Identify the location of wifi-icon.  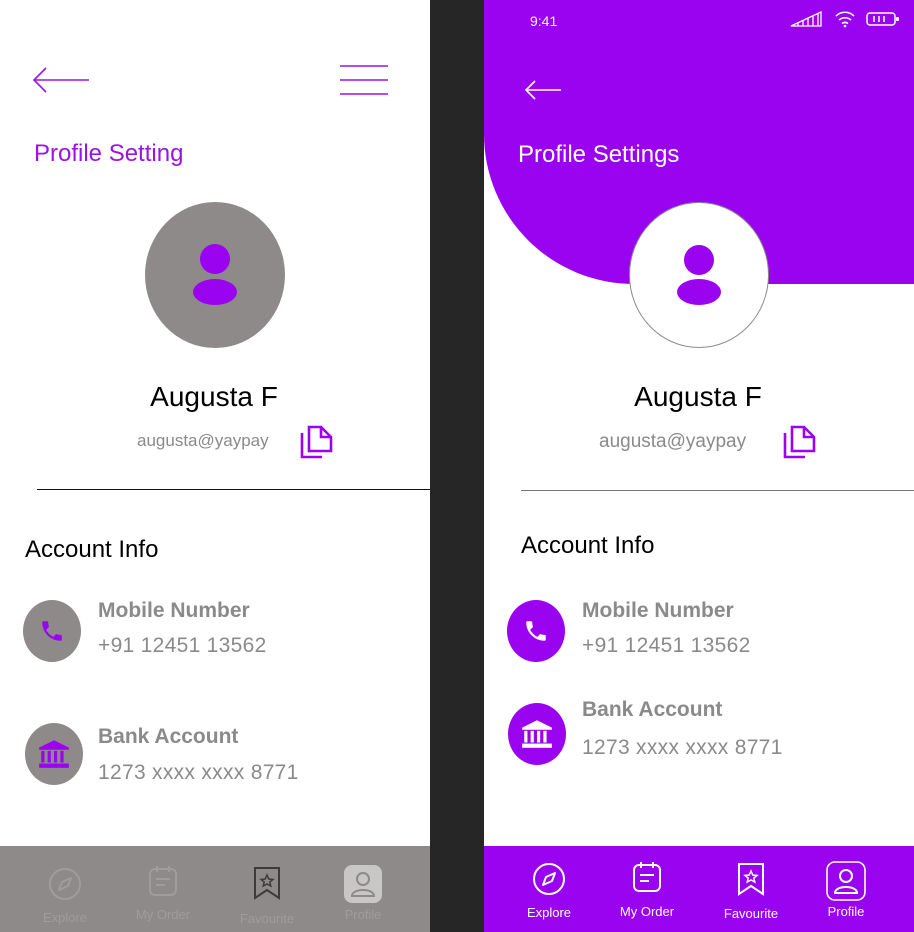
(845, 19).